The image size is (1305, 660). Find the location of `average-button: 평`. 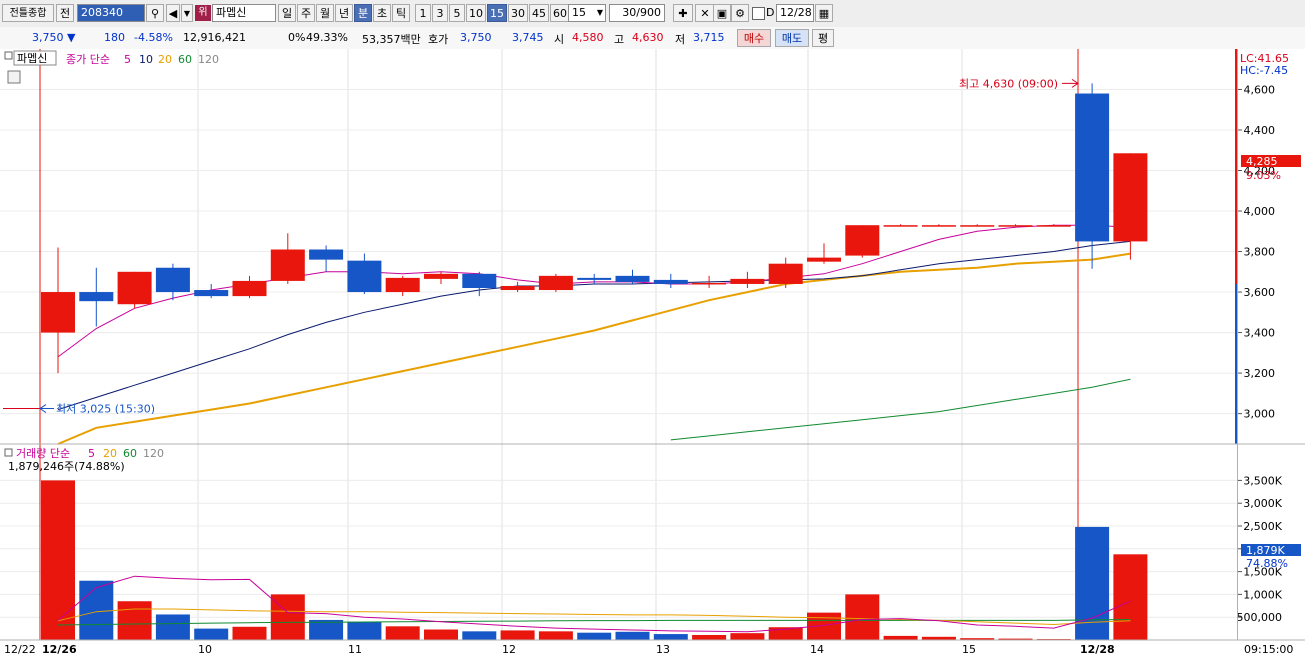

average-button: 평 is located at coordinates (823, 38).